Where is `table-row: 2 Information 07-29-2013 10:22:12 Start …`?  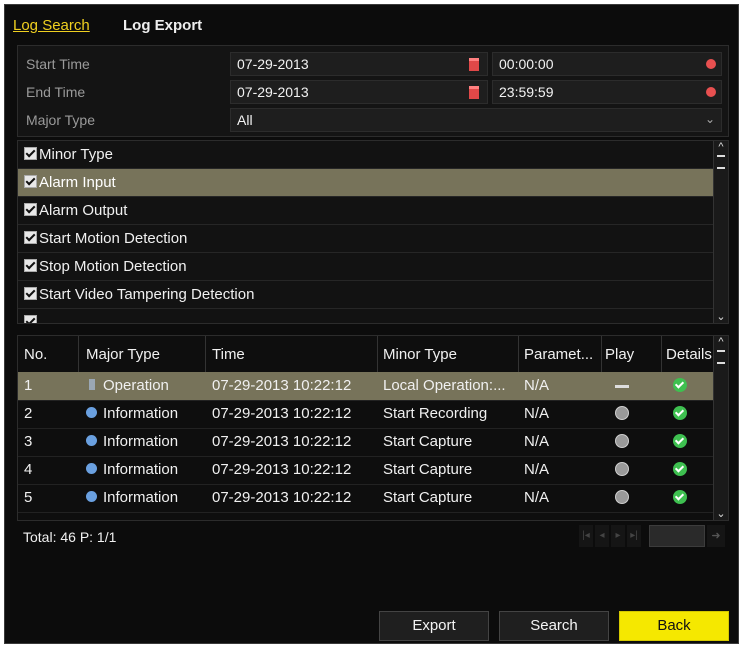
table-row: 2 Information 07-29-2013 10:22:12 Start … is located at coordinates (367, 414).